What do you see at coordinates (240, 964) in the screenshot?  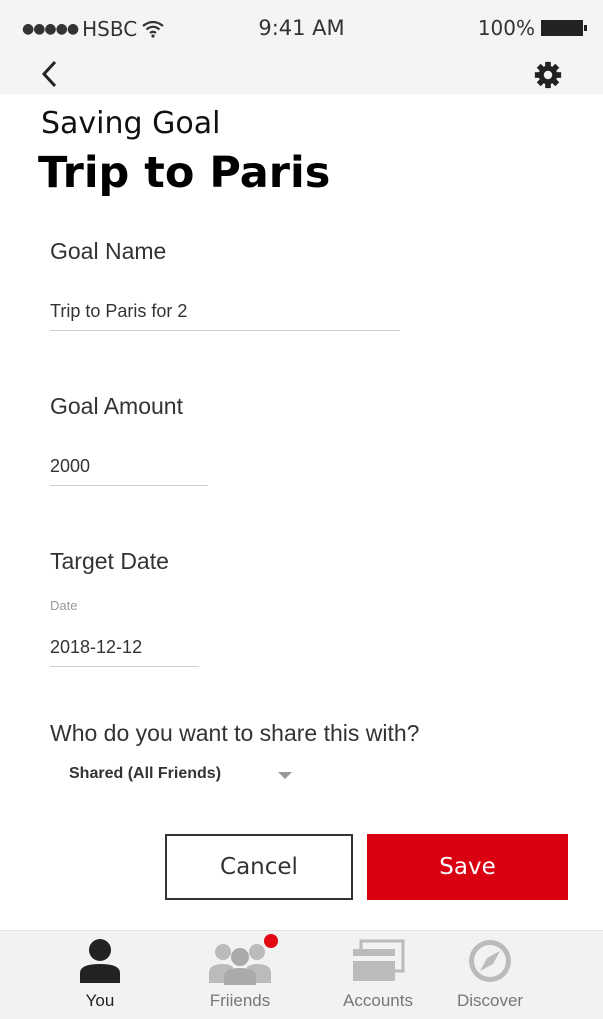 I see `group-icon` at bounding box center [240, 964].